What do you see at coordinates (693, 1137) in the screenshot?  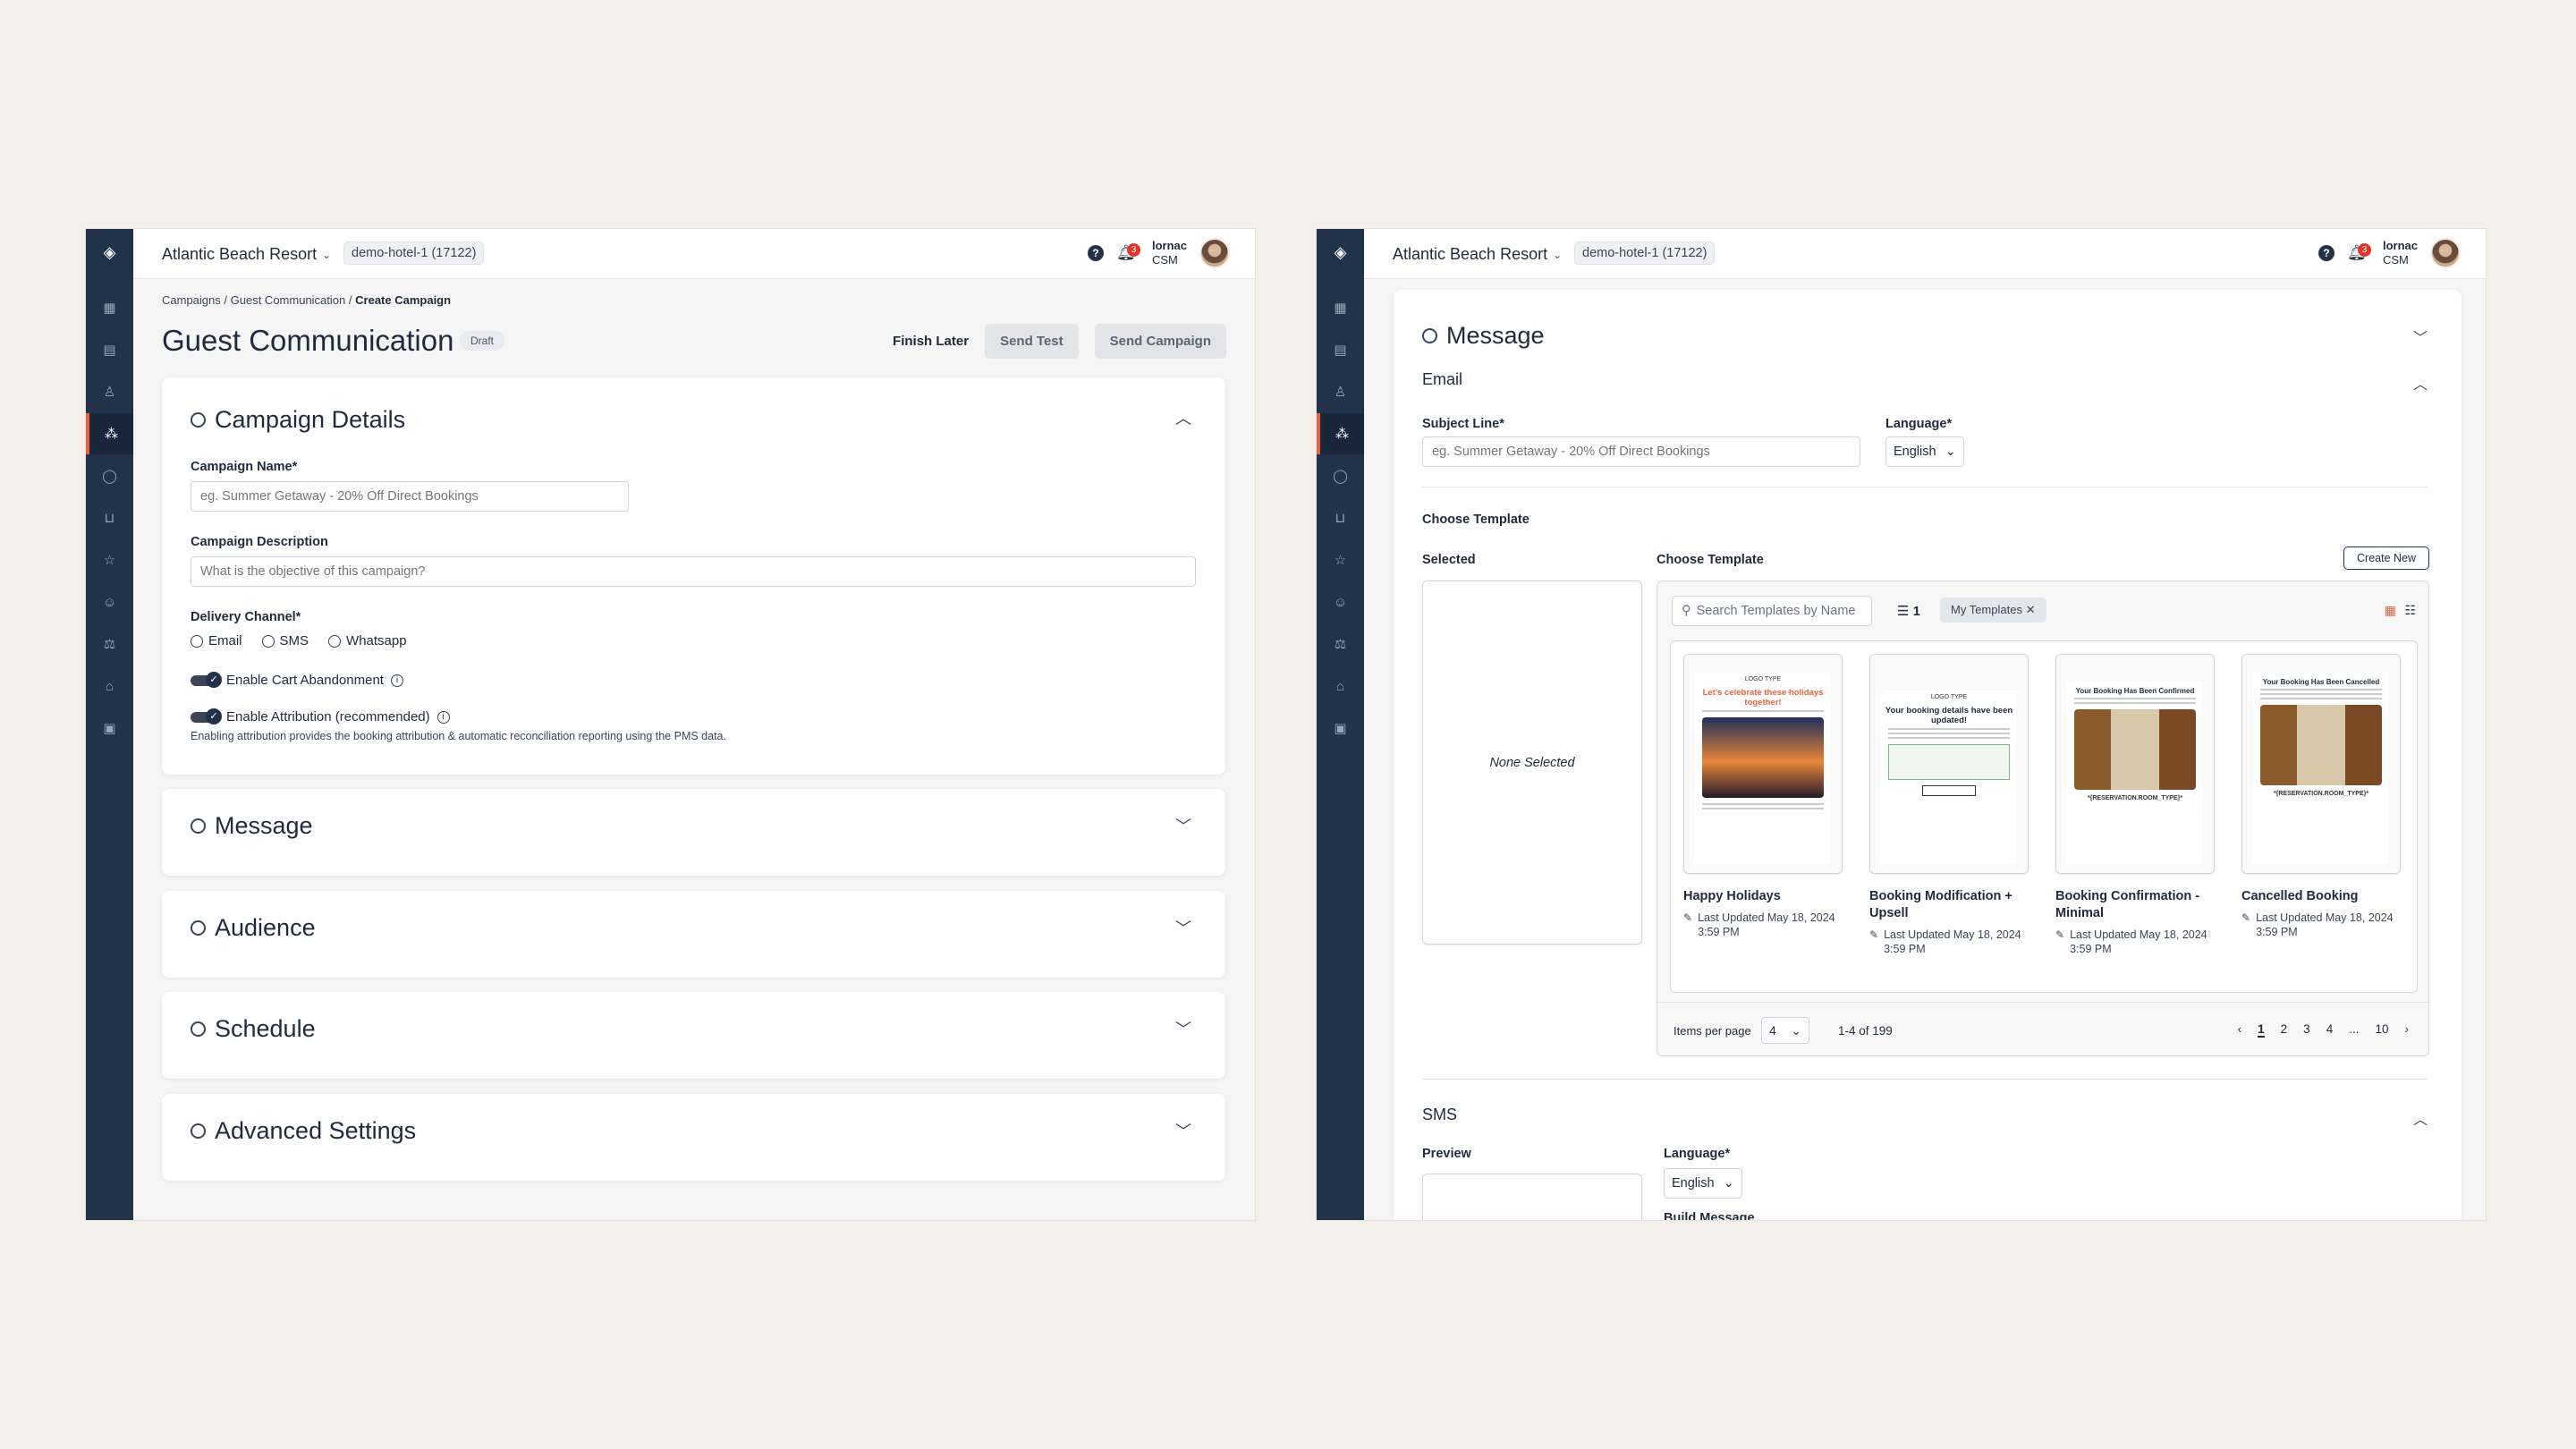 I see `advanced-settings-section: Advanced Settings ﹀` at bounding box center [693, 1137].